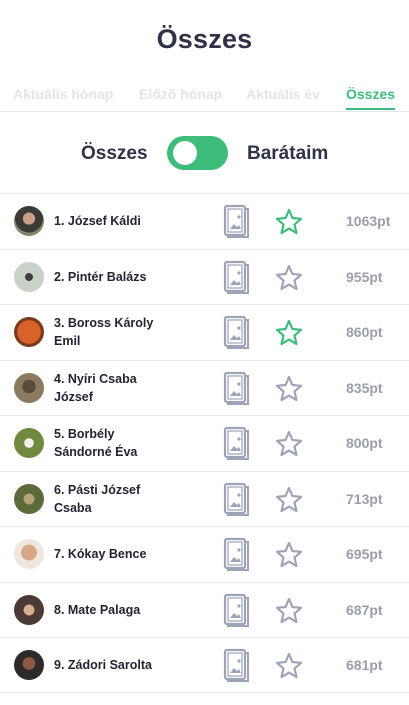  What do you see at coordinates (370, 109) in the screenshot?
I see `active-tab-indicator` at bounding box center [370, 109].